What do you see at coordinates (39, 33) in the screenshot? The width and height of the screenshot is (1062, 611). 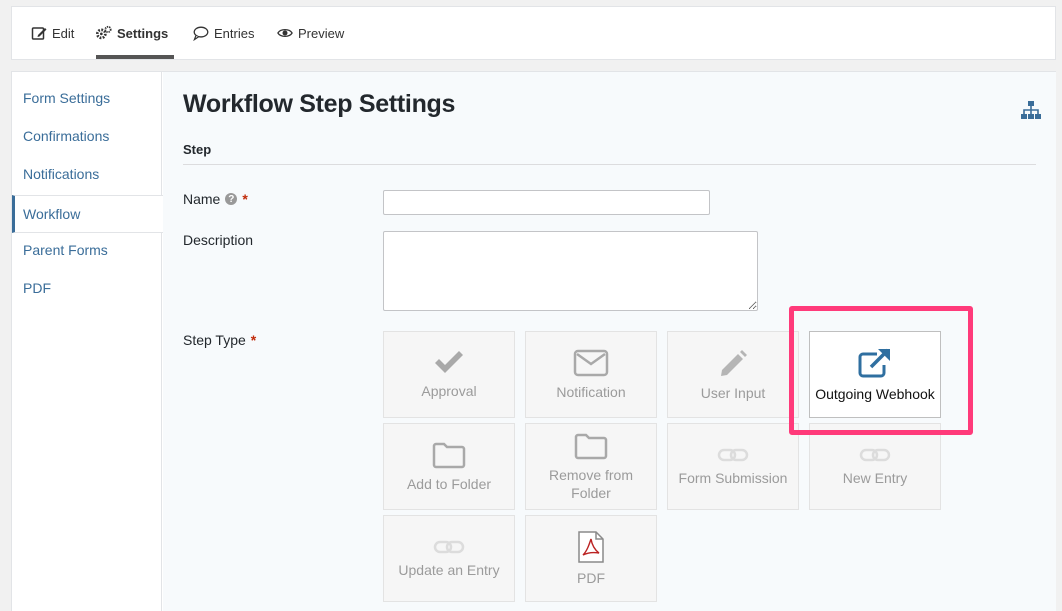 I see `edit-icon` at bounding box center [39, 33].